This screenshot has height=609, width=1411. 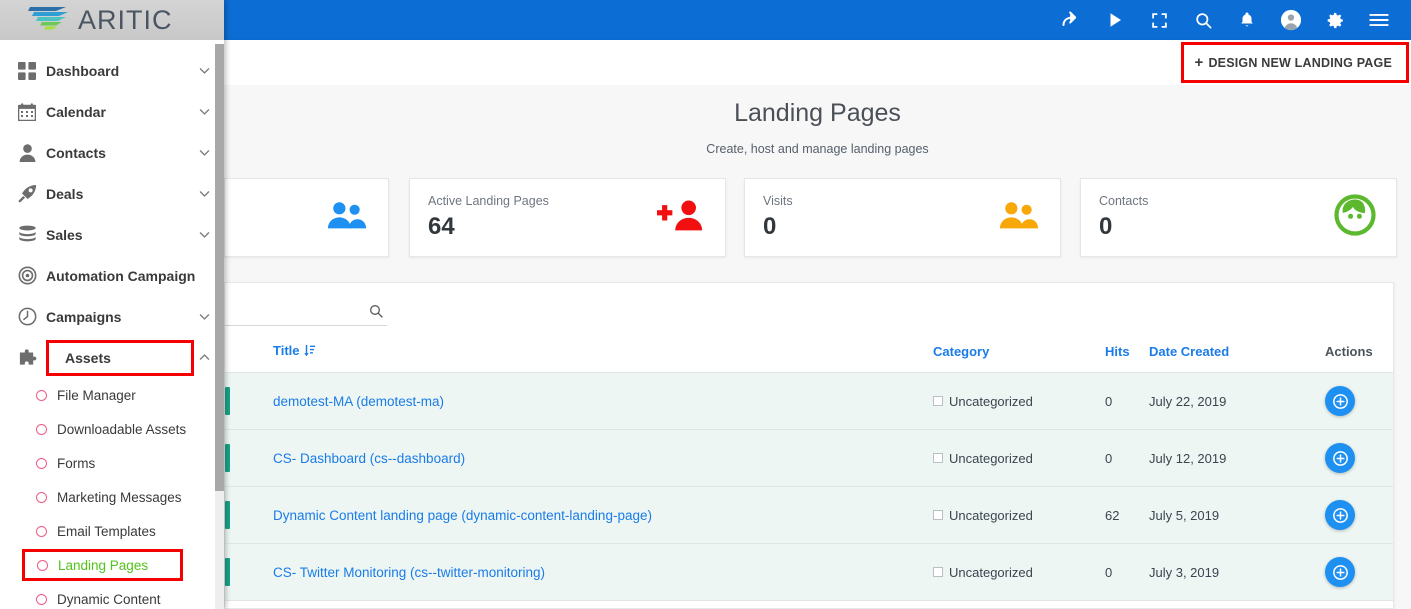 I want to click on sidebar-subitem-label: Landing Pages, so click(x=103, y=565).